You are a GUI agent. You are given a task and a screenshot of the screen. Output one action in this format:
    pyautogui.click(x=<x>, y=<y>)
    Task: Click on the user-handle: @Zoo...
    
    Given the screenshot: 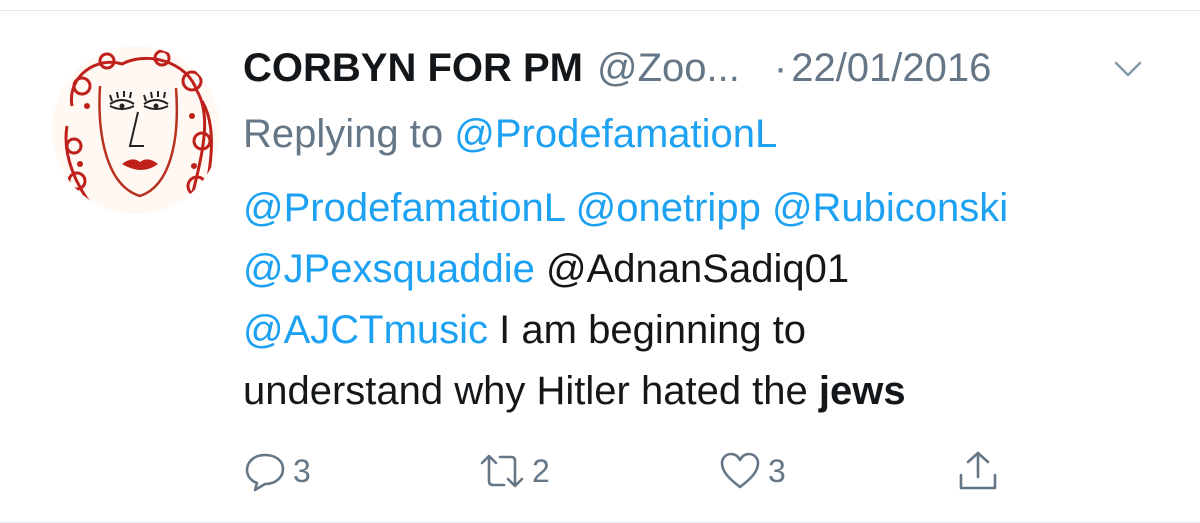 What is the action you would take?
    pyautogui.click(x=668, y=68)
    